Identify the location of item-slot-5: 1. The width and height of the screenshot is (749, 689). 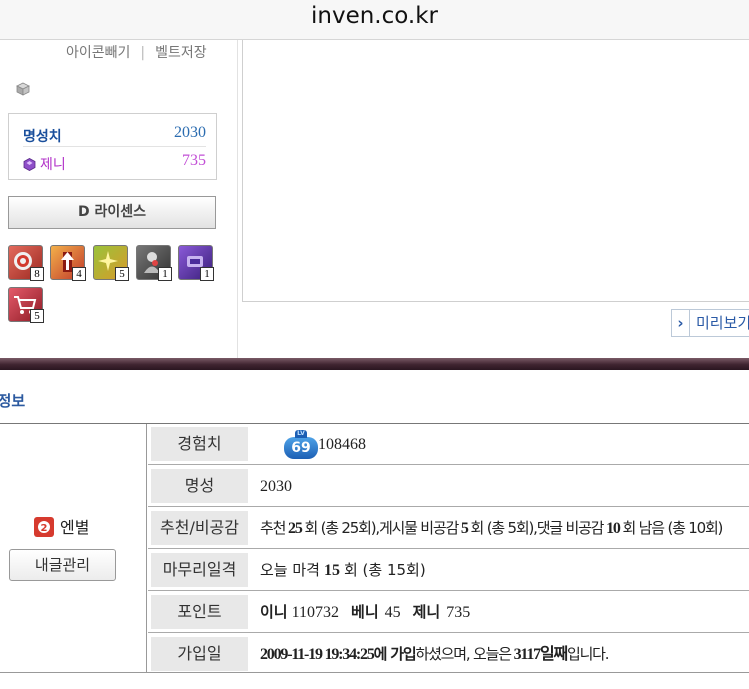
(196, 263).